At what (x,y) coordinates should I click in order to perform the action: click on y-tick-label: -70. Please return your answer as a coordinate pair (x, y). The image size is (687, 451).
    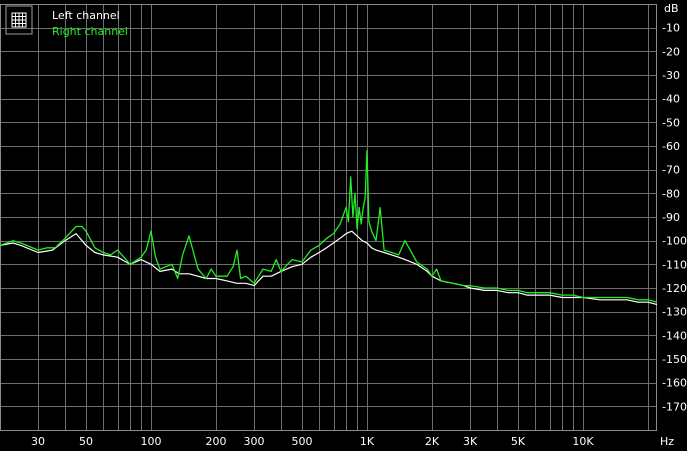
    Looking at the image, I should click on (671, 170).